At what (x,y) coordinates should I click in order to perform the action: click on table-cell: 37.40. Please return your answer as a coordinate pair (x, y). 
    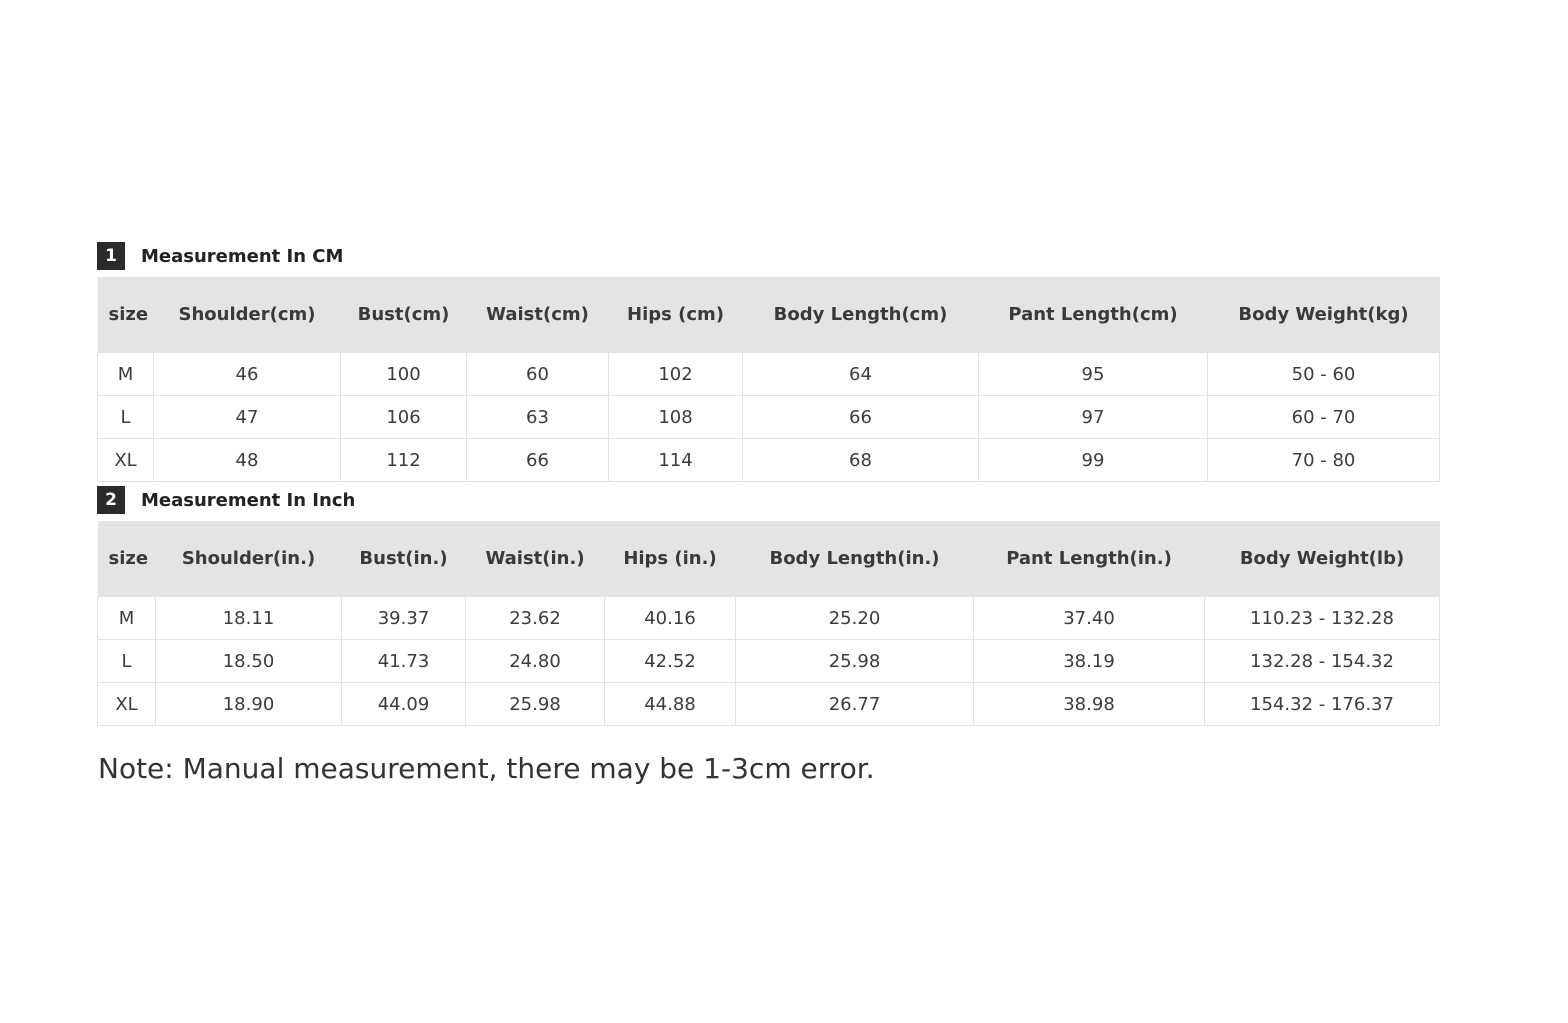
    Looking at the image, I should click on (1089, 618).